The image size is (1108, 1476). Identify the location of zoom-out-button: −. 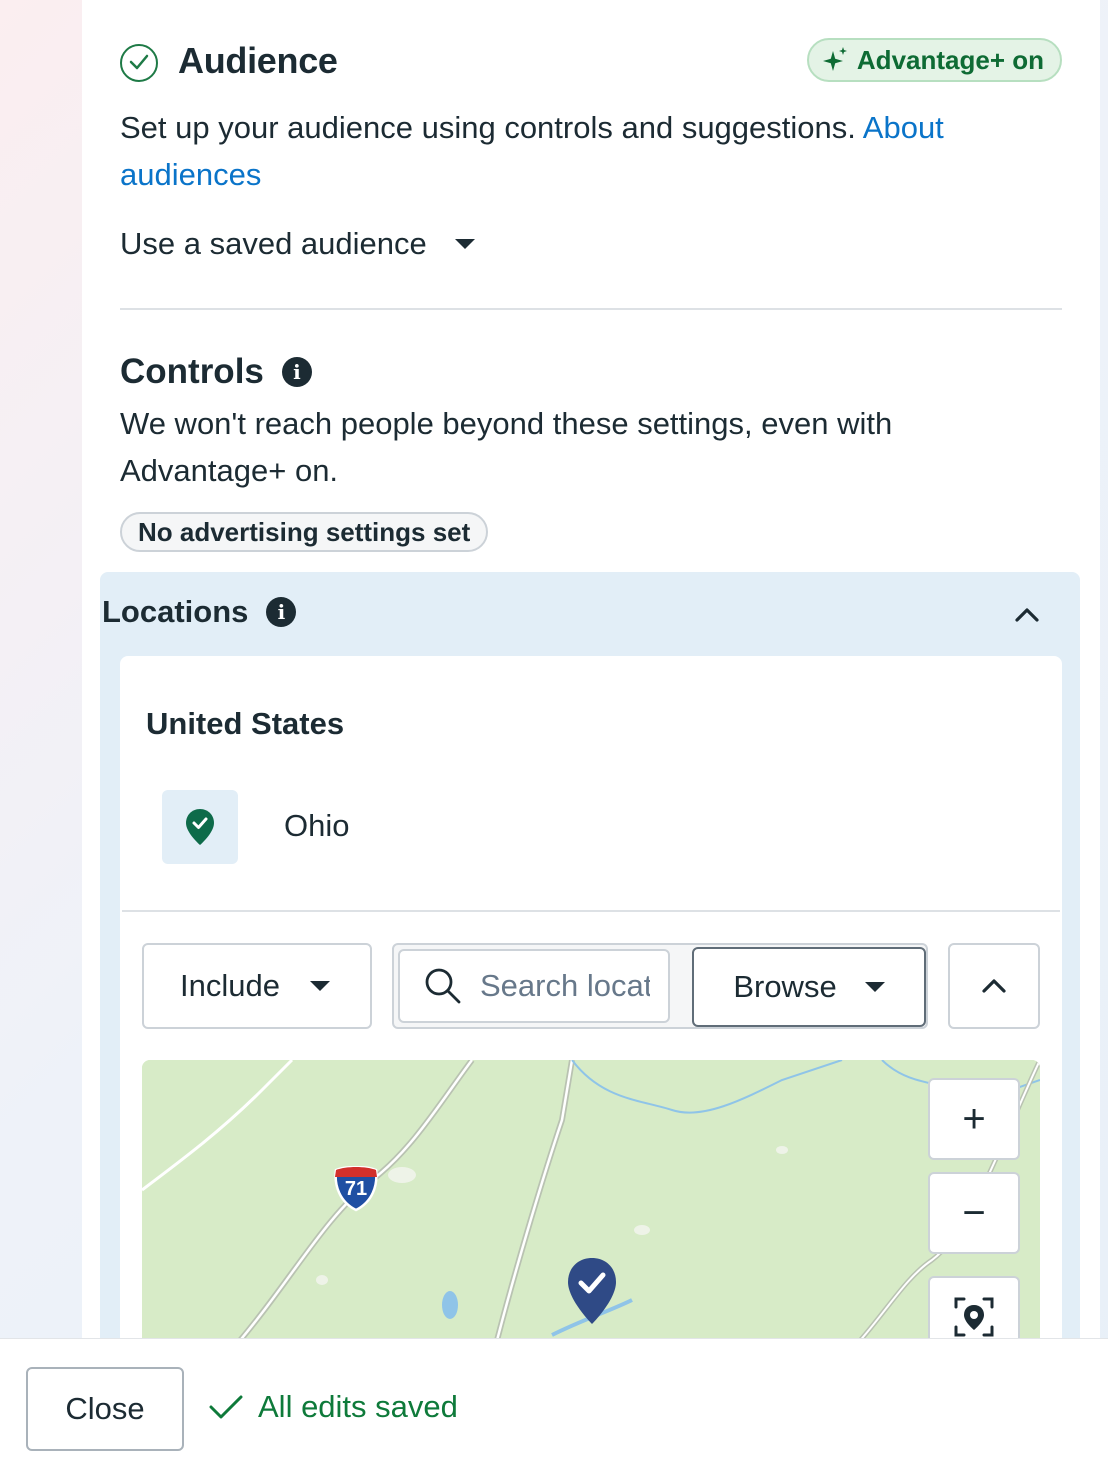
(974, 1213).